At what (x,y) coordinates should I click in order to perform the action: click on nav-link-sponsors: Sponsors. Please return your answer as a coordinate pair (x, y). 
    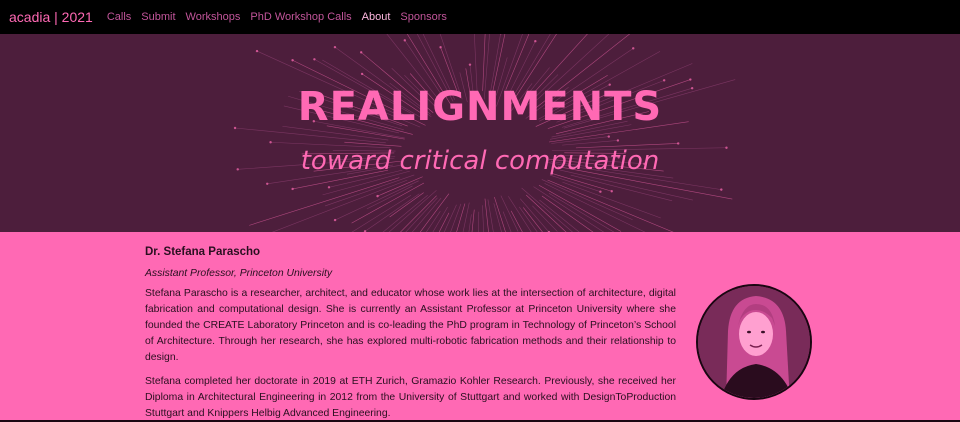
    Looking at the image, I should click on (423, 17).